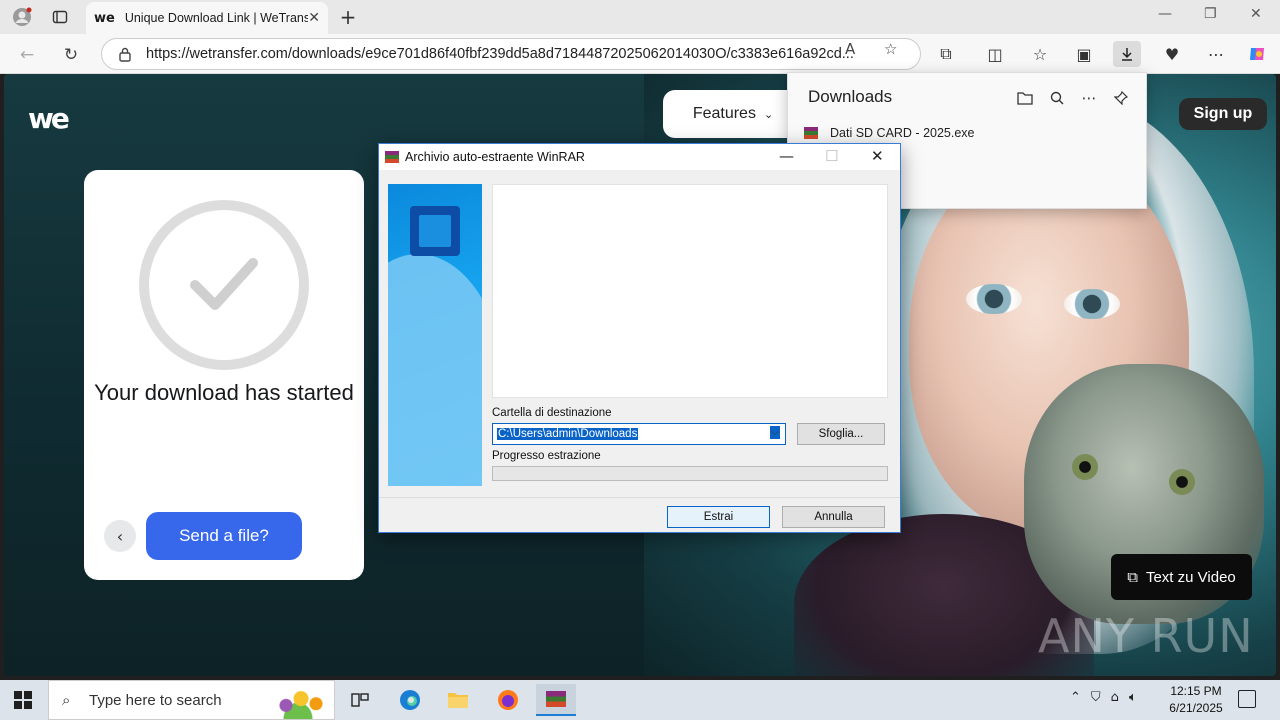 Image resolution: width=1280 pixels, height=720 pixels. What do you see at coordinates (768, 114) in the screenshot?
I see `chevron-down-icon: ⌄` at bounding box center [768, 114].